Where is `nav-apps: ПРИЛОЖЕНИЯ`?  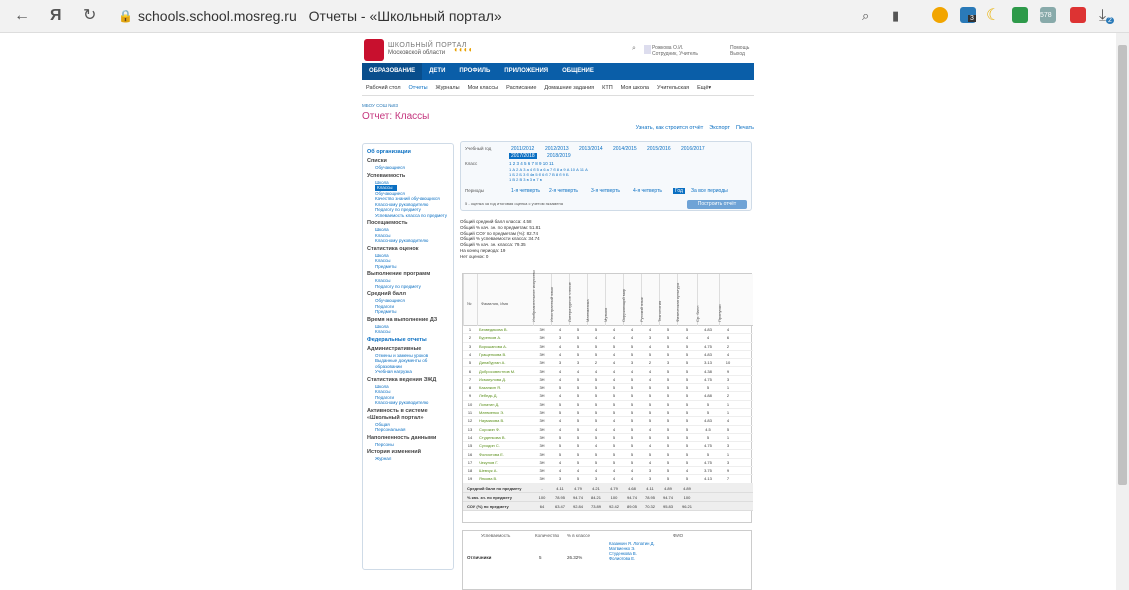 nav-apps: ПРИЛОЖЕНИЯ is located at coordinates (526, 71).